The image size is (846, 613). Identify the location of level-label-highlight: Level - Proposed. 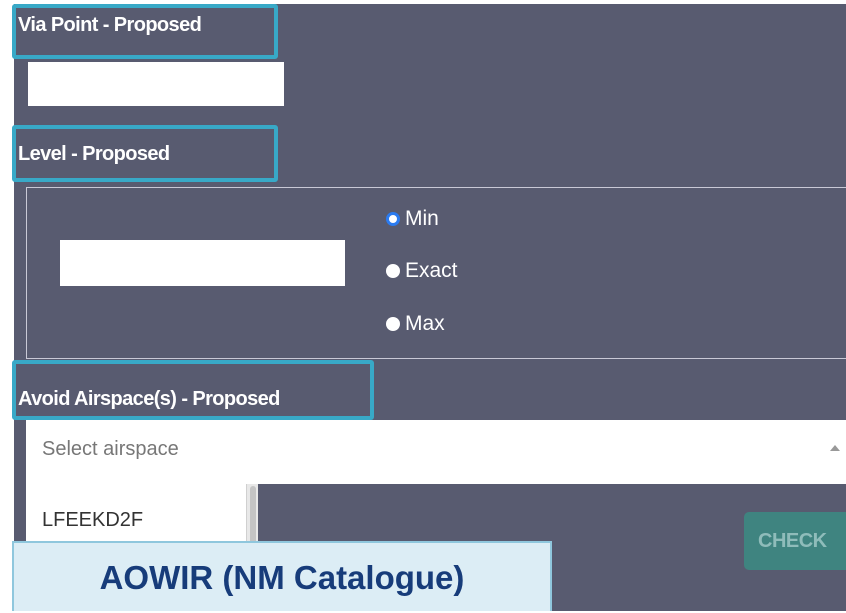
(145, 153).